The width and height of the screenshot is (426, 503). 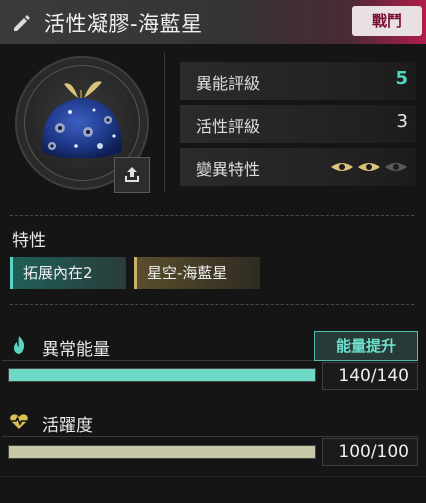 What do you see at coordinates (213, 22) in the screenshot?
I see `item-header: 活性凝膠-海藍星 戰鬥` at bounding box center [213, 22].